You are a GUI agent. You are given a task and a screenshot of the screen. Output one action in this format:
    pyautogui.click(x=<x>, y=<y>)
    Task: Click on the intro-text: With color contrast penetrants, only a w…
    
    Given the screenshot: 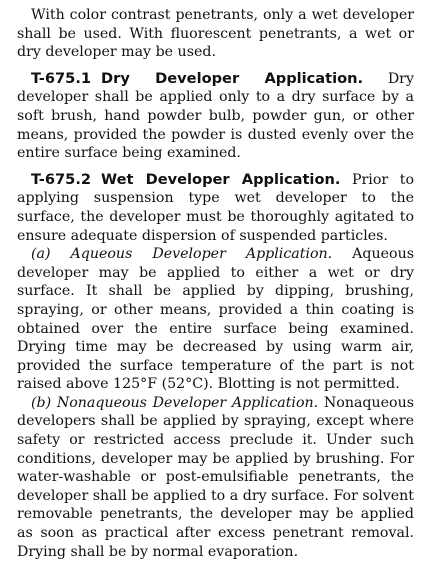 What is the action you would take?
    pyautogui.click(x=215, y=34)
    